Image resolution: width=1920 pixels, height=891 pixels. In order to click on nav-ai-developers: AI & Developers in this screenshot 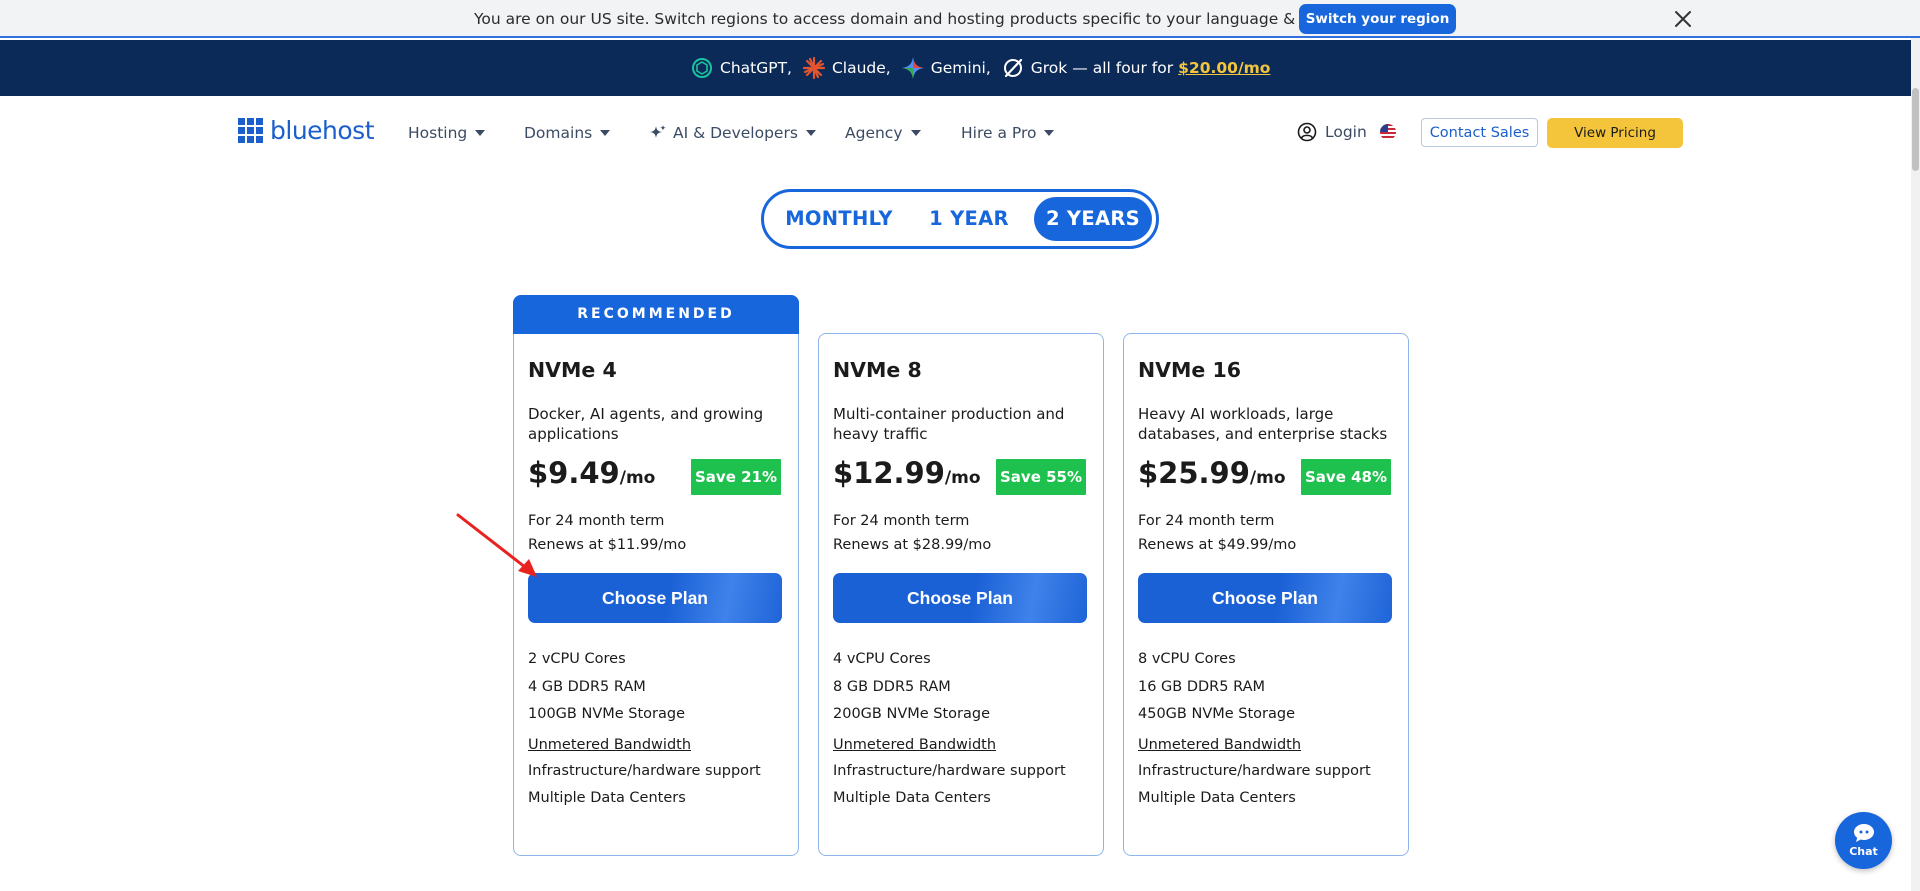, I will do `click(732, 133)`.